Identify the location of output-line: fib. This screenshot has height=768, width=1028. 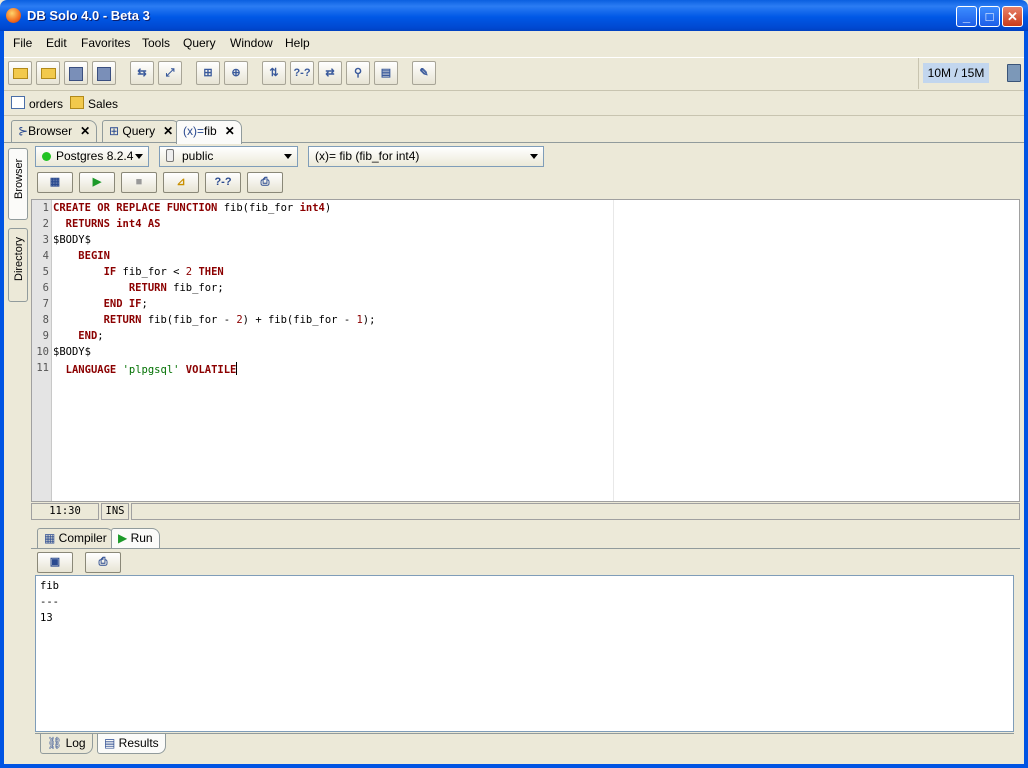
(49, 586).